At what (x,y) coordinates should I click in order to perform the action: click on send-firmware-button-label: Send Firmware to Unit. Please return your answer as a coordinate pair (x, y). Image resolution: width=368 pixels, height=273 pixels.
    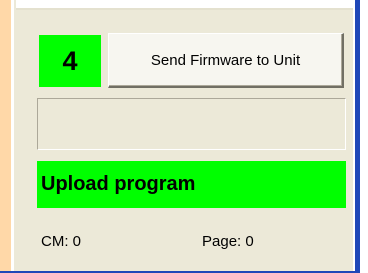
    Looking at the image, I should click on (225, 60).